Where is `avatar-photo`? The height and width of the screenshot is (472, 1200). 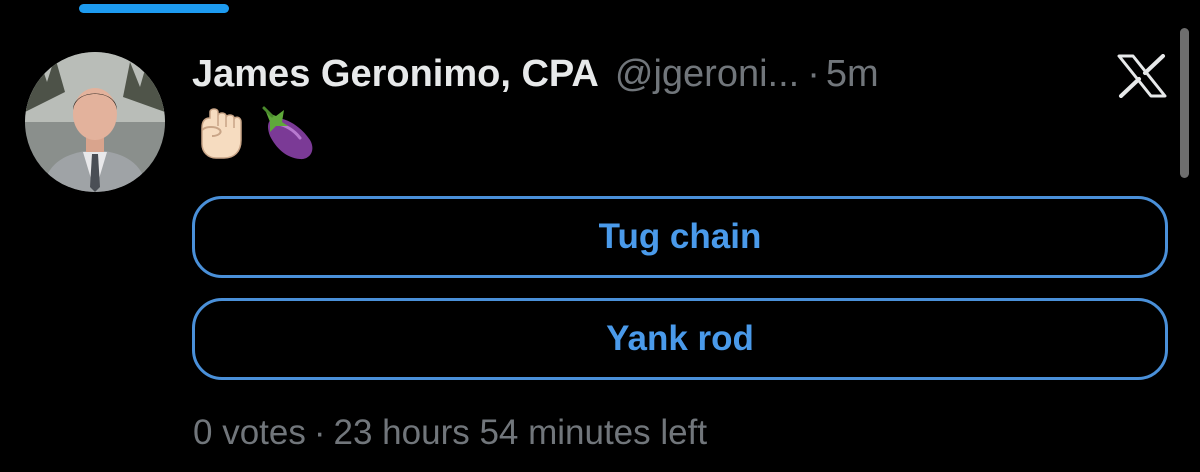
avatar-photo is located at coordinates (95, 122).